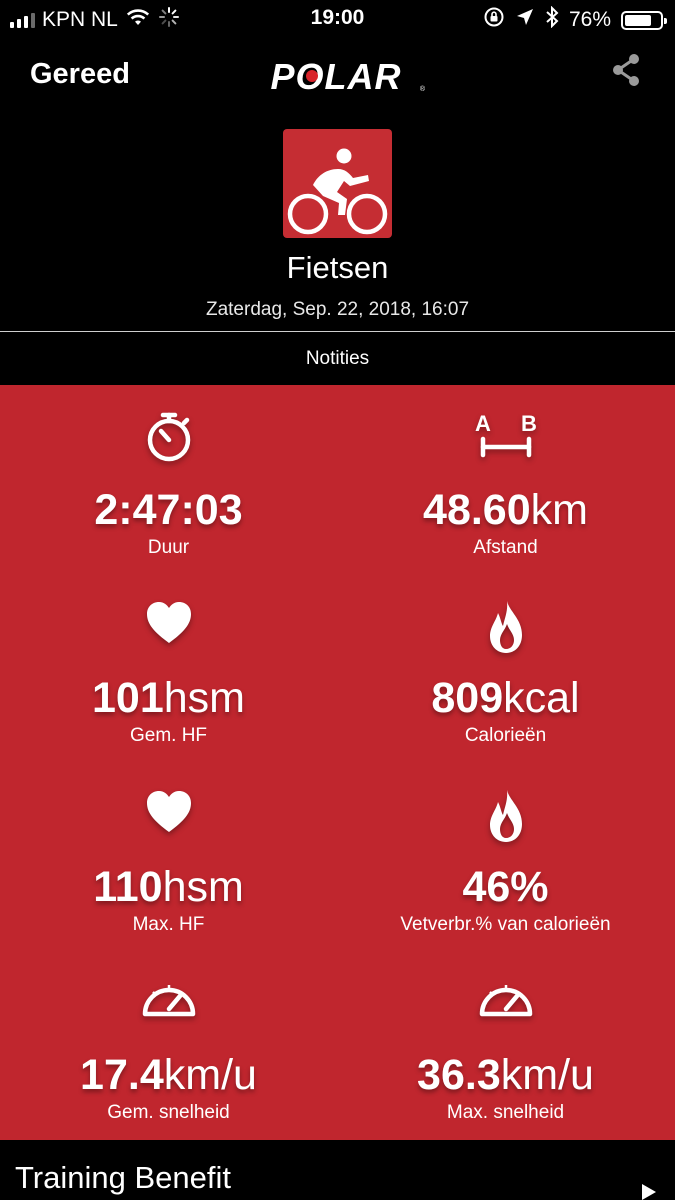 Image resolution: width=675 pixels, height=1200 pixels. I want to click on svg-text: B, so click(529, 423).